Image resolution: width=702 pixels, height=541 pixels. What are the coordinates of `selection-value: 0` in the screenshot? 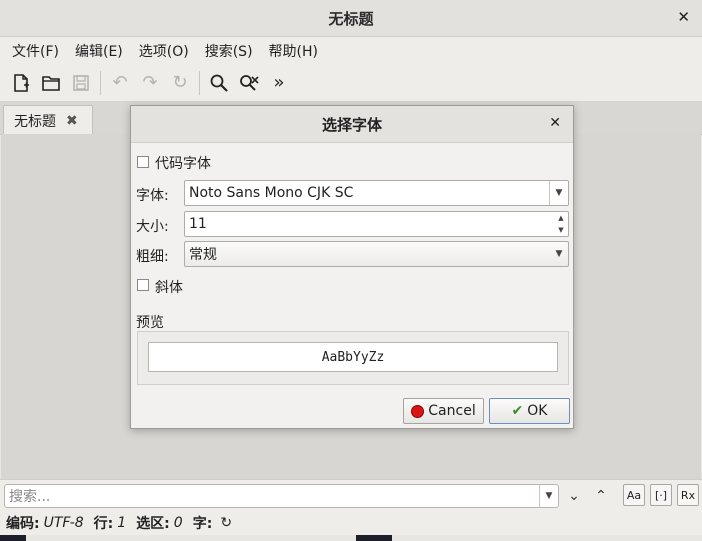 It's located at (178, 523).